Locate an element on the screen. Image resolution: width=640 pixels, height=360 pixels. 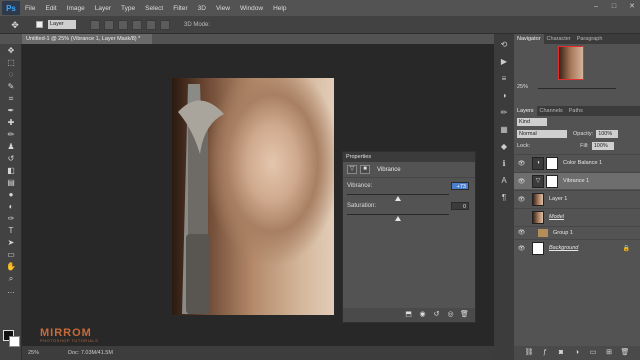
menu-help: Help is located at coordinates (279, 8).